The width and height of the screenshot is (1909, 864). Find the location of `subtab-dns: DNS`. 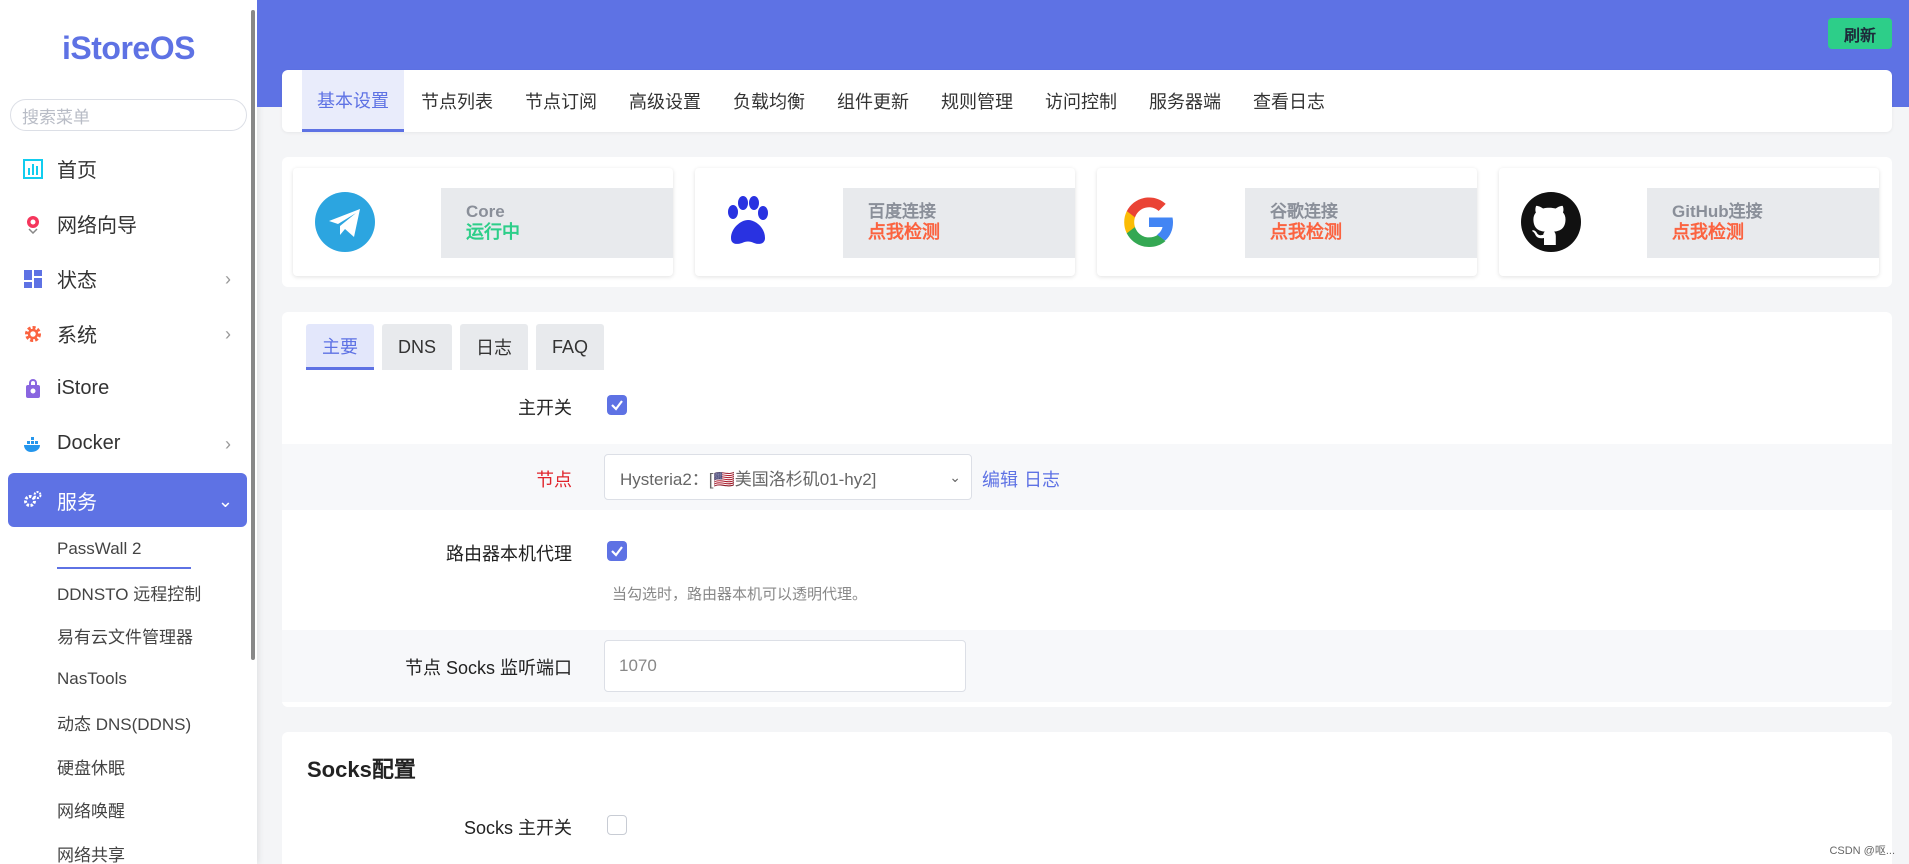

subtab-dns: DNS is located at coordinates (417, 347).